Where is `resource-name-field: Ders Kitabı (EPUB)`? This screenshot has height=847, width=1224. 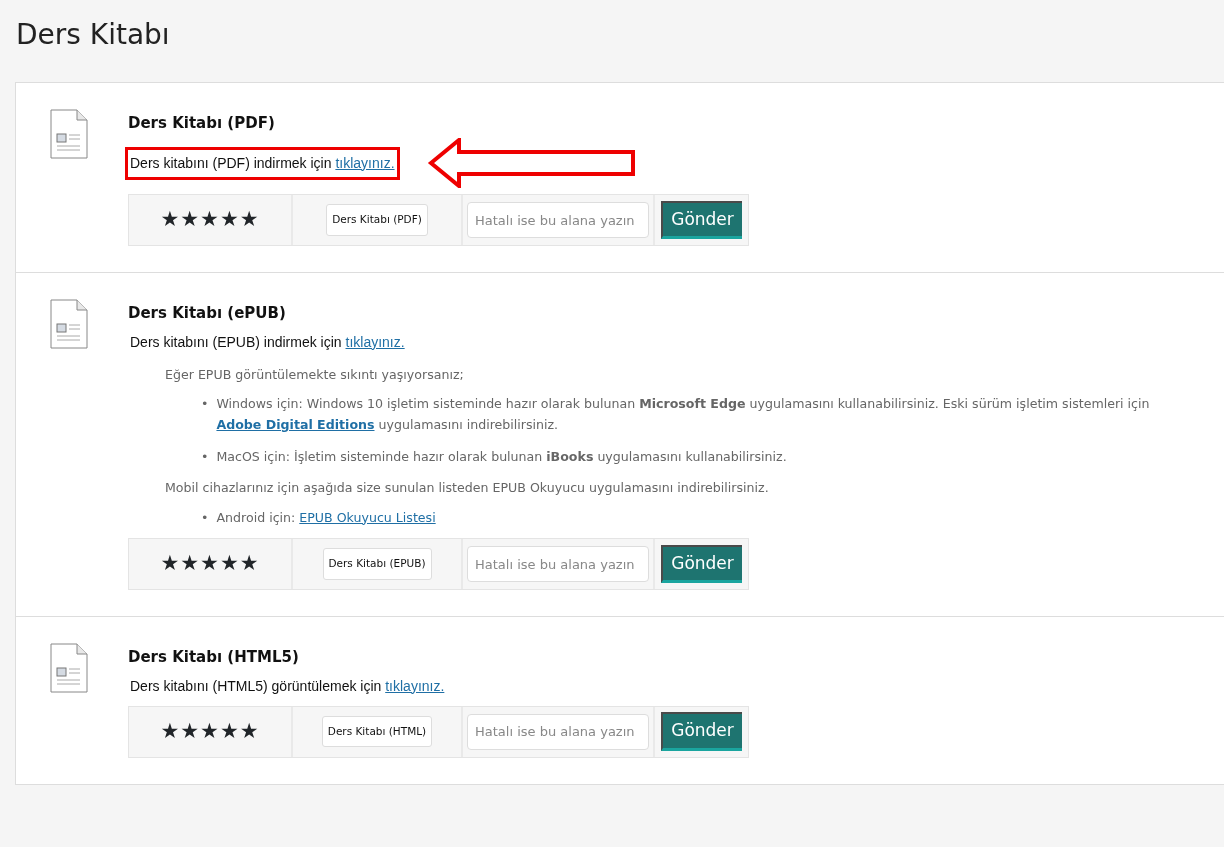
resource-name-field: Ders Kitabı (EPUB) is located at coordinates (377, 564).